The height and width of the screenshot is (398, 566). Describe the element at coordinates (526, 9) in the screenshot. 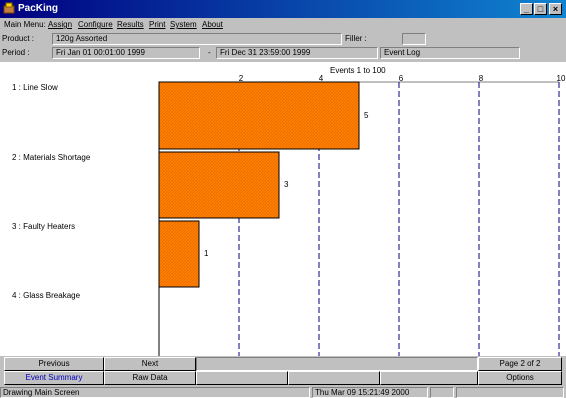

I see `minimize-button: _` at that location.